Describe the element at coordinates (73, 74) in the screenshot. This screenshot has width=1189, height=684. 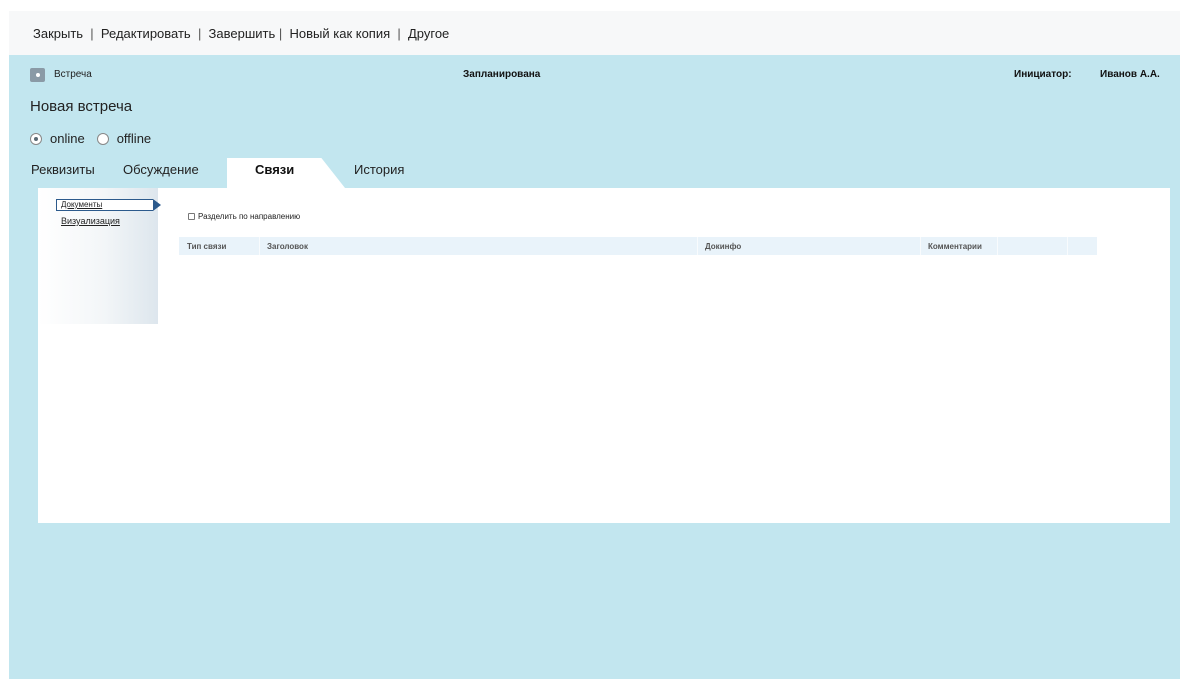
I see `document-type: Встреча` at that location.